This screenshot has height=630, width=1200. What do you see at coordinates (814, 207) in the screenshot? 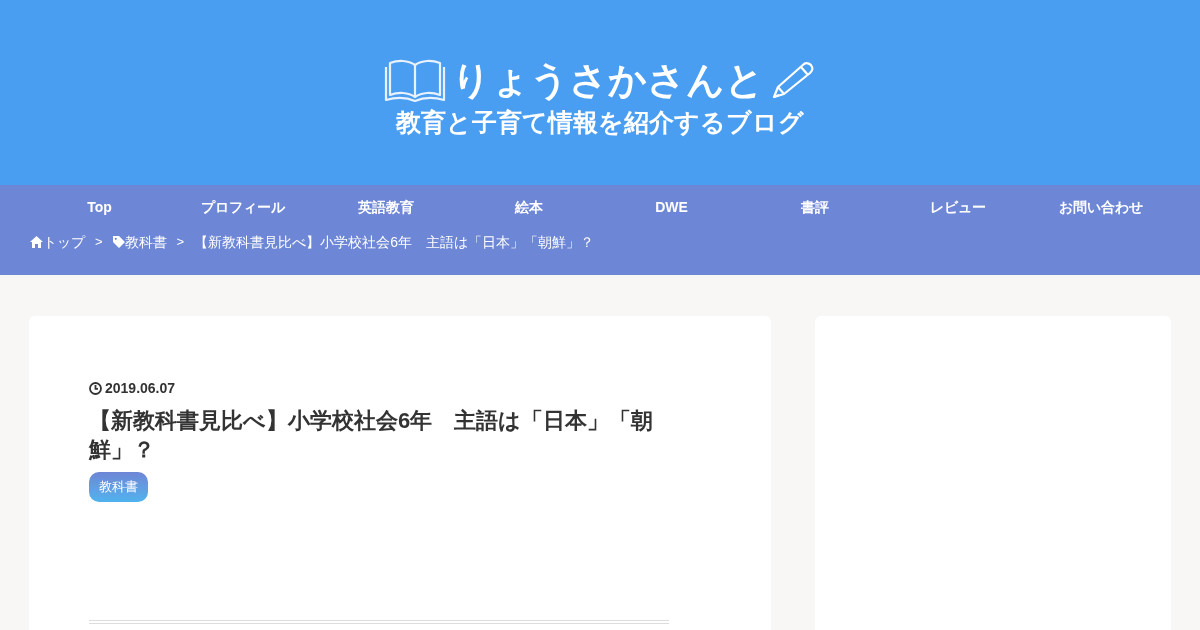
I see `nav-link: 書評` at bounding box center [814, 207].